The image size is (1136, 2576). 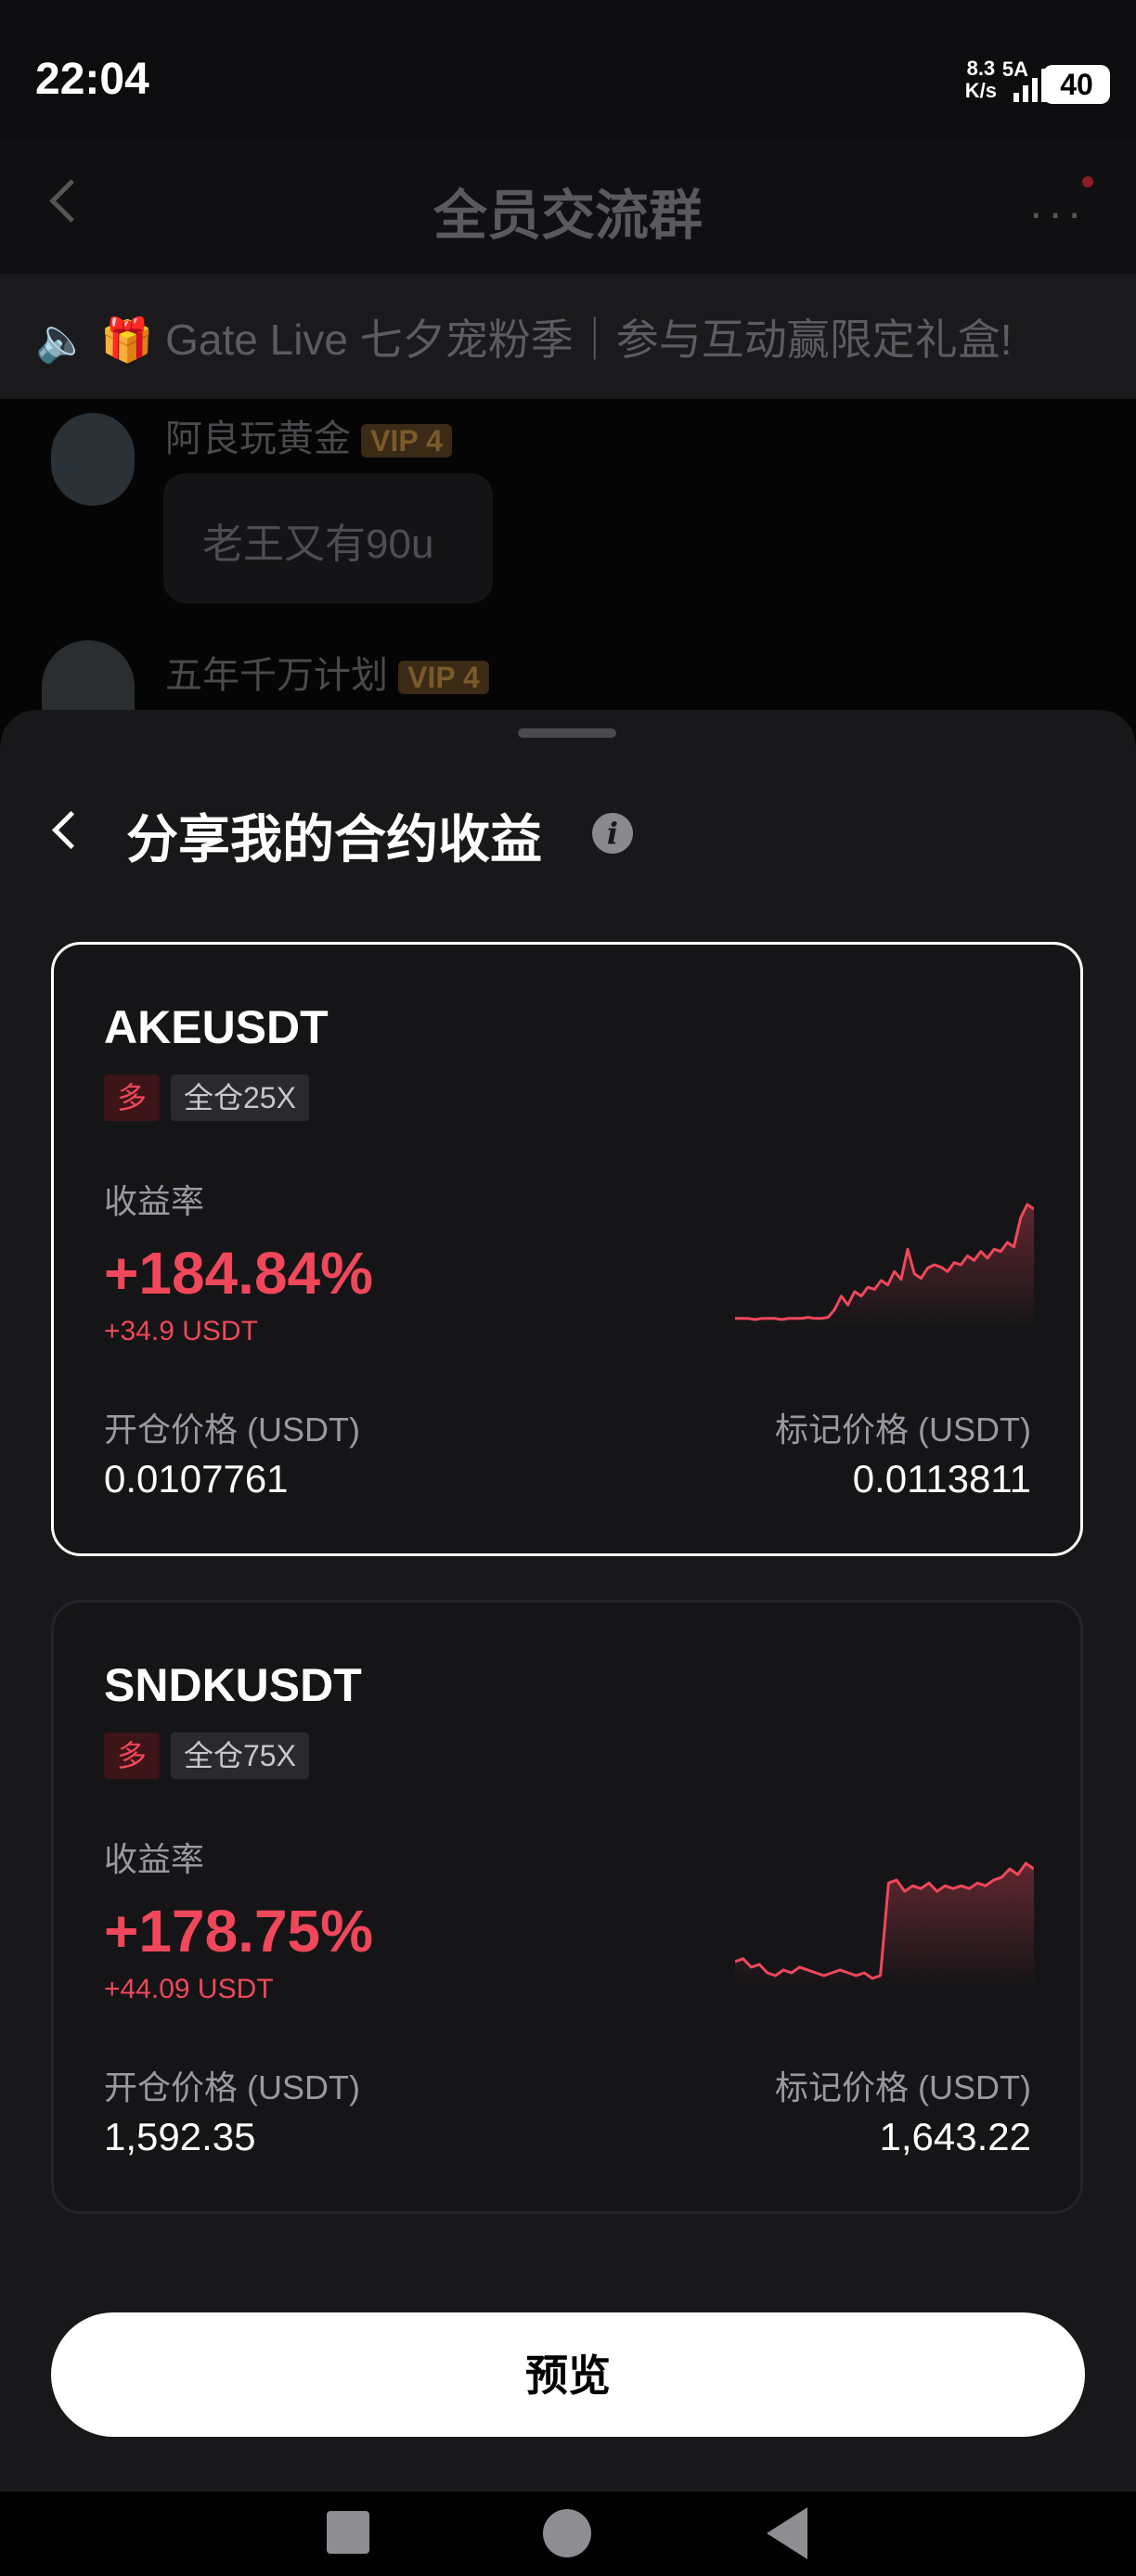 What do you see at coordinates (239, 1273) in the screenshot?
I see `yield-value: +184.84%` at bounding box center [239, 1273].